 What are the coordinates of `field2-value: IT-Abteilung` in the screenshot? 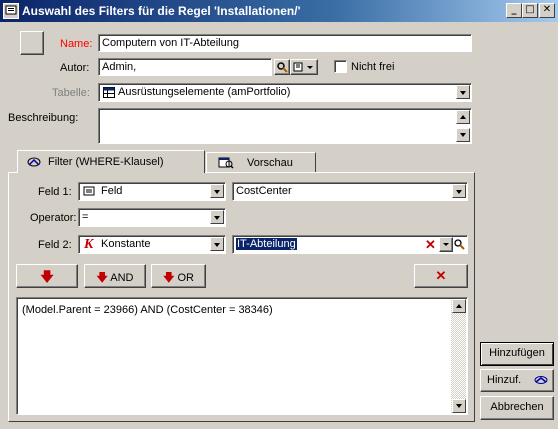 It's located at (266, 244).